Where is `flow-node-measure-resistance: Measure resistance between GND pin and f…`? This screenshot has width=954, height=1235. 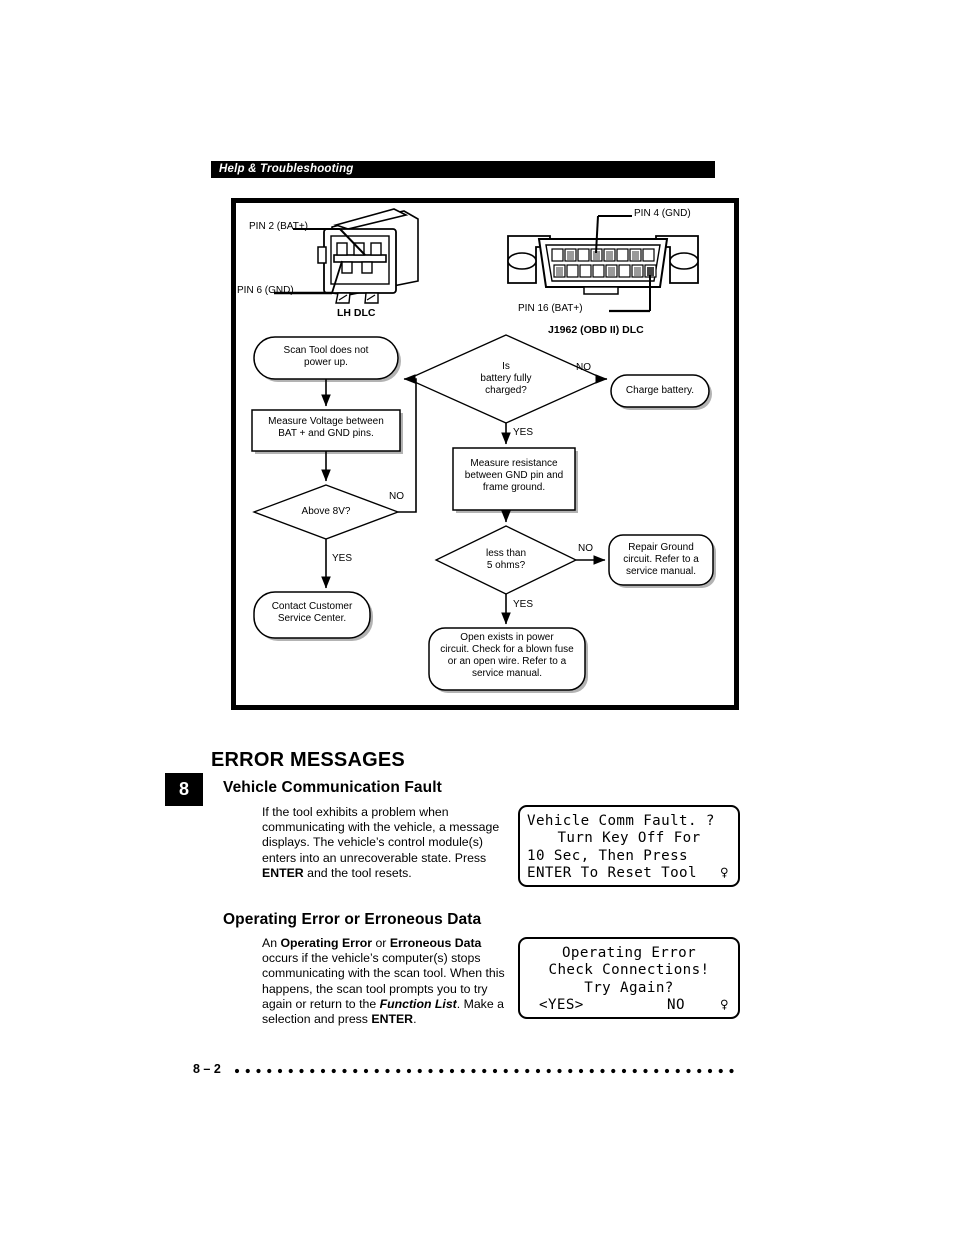
flow-node-measure-resistance: Measure resistance between GND pin and f… is located at coordinates (514, 475).